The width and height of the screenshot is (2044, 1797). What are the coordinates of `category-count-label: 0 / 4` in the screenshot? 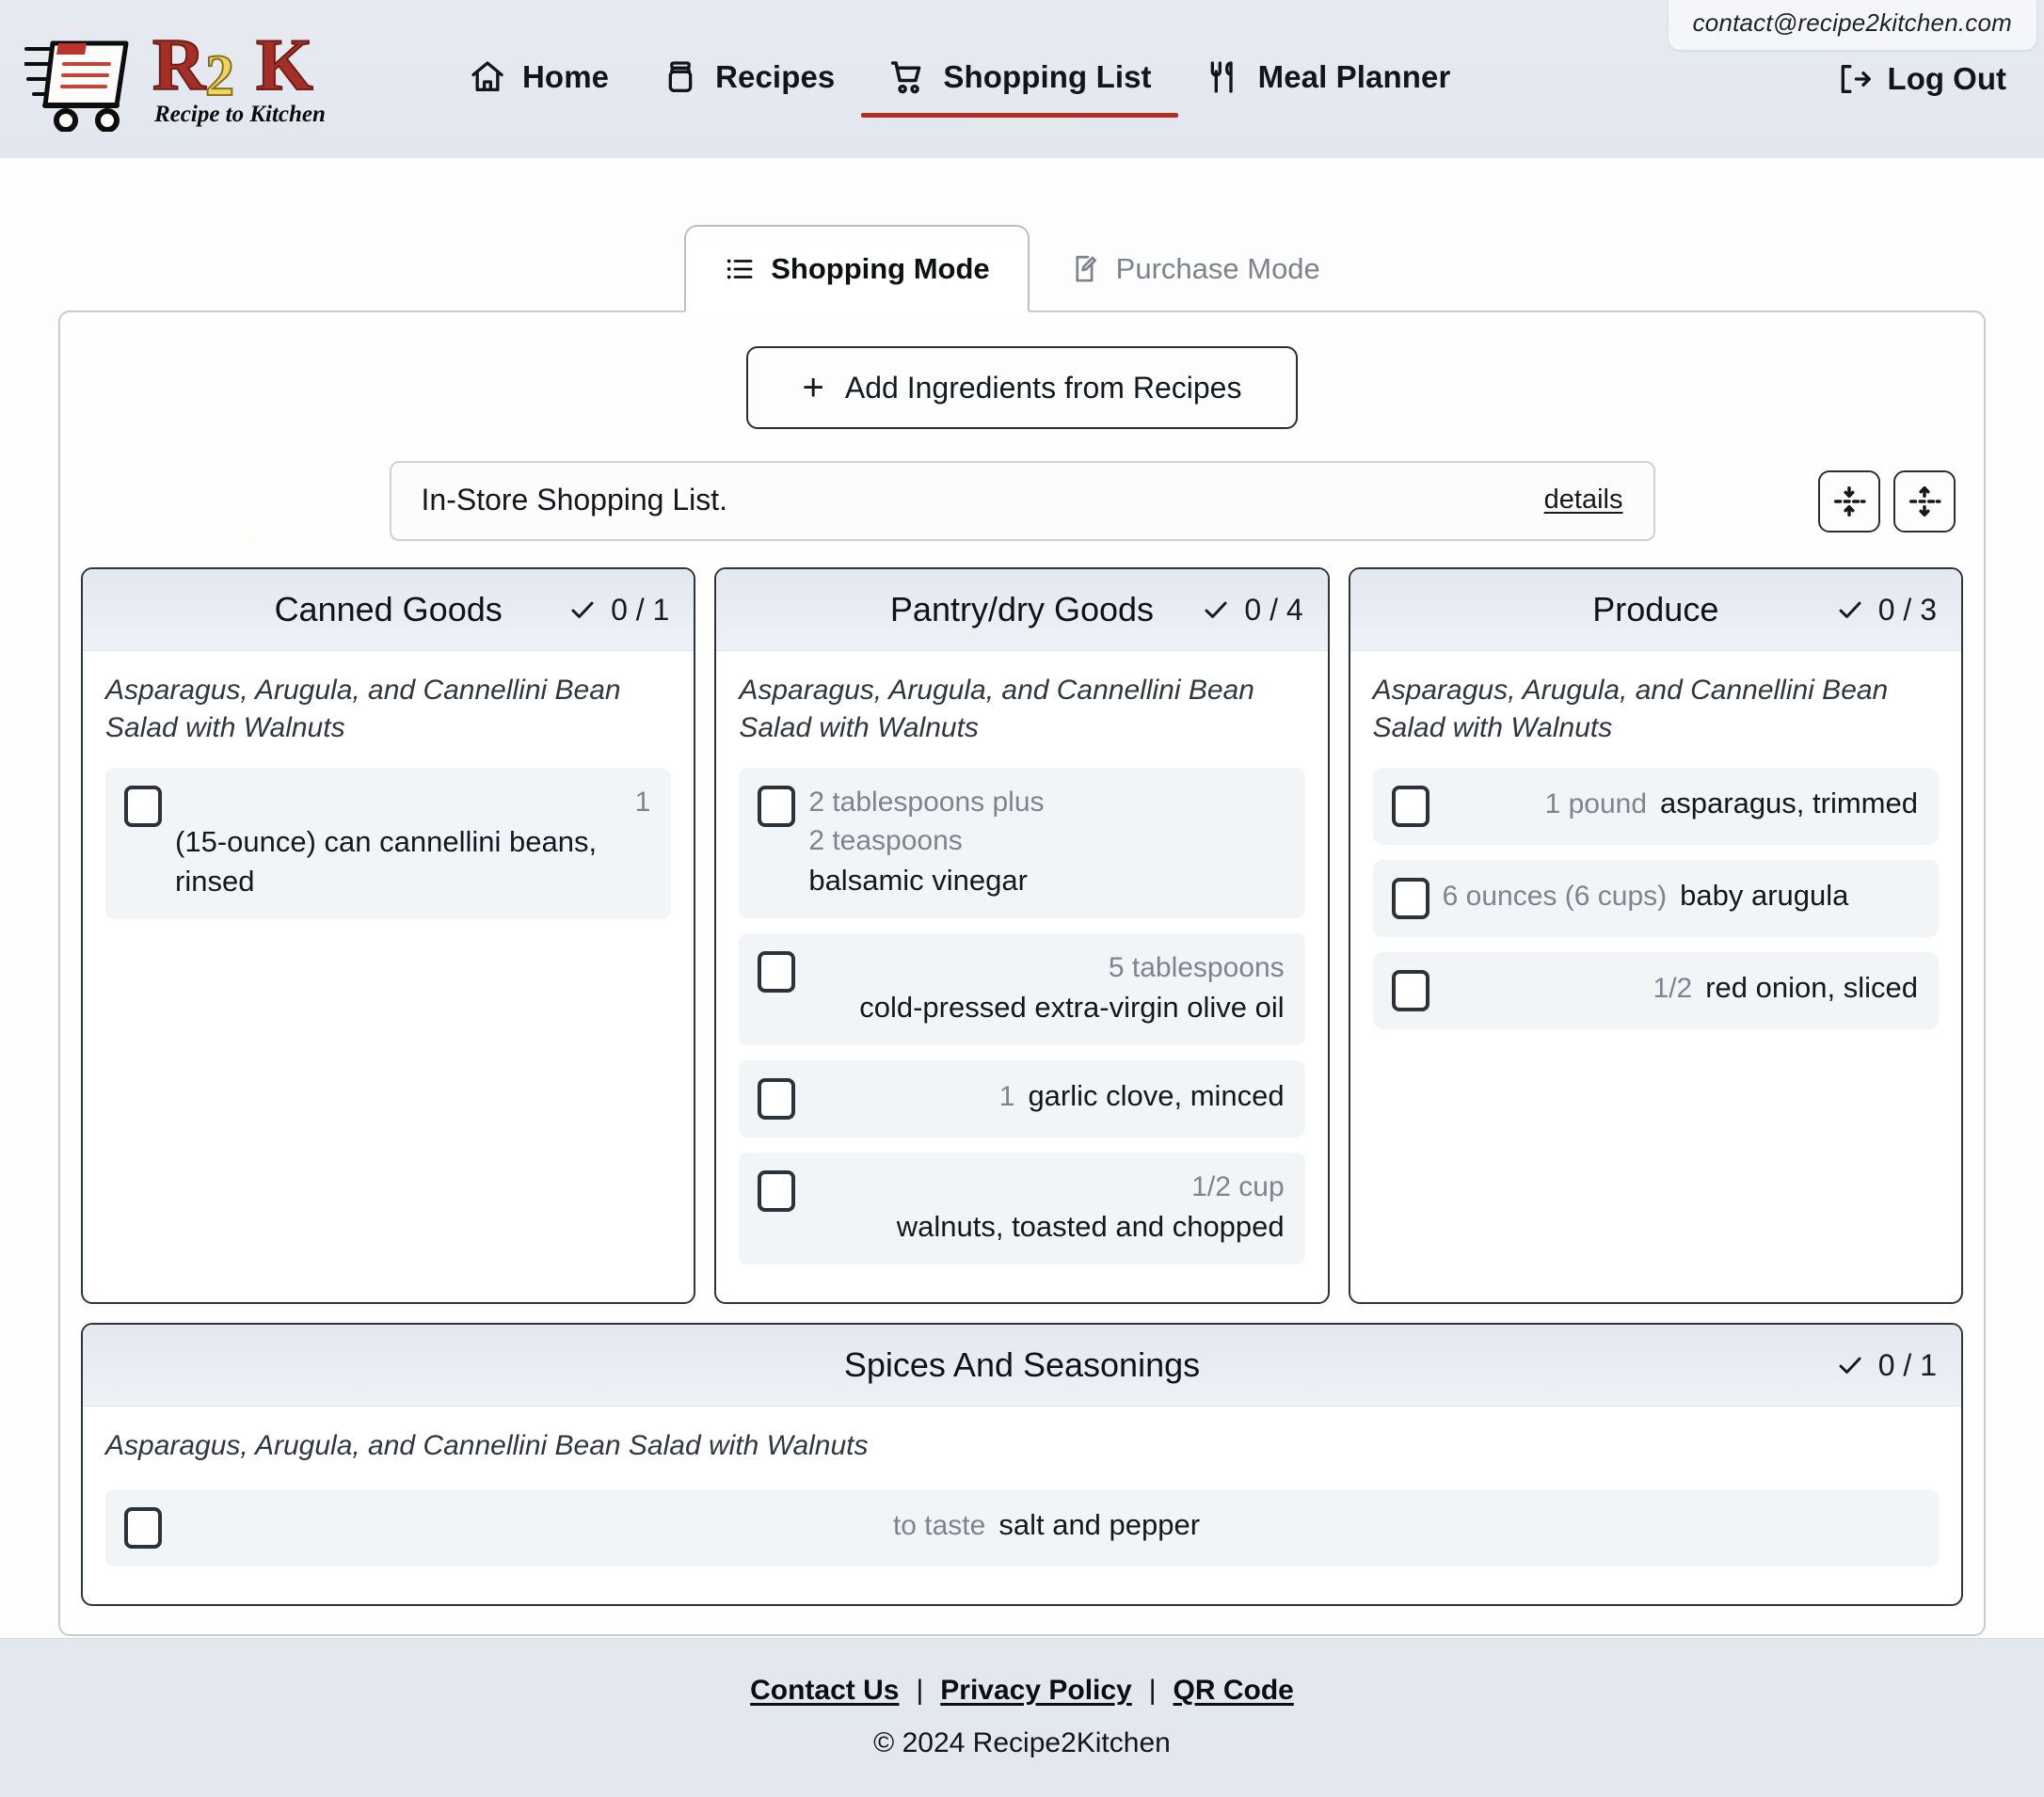 It's located at (1273, 609).